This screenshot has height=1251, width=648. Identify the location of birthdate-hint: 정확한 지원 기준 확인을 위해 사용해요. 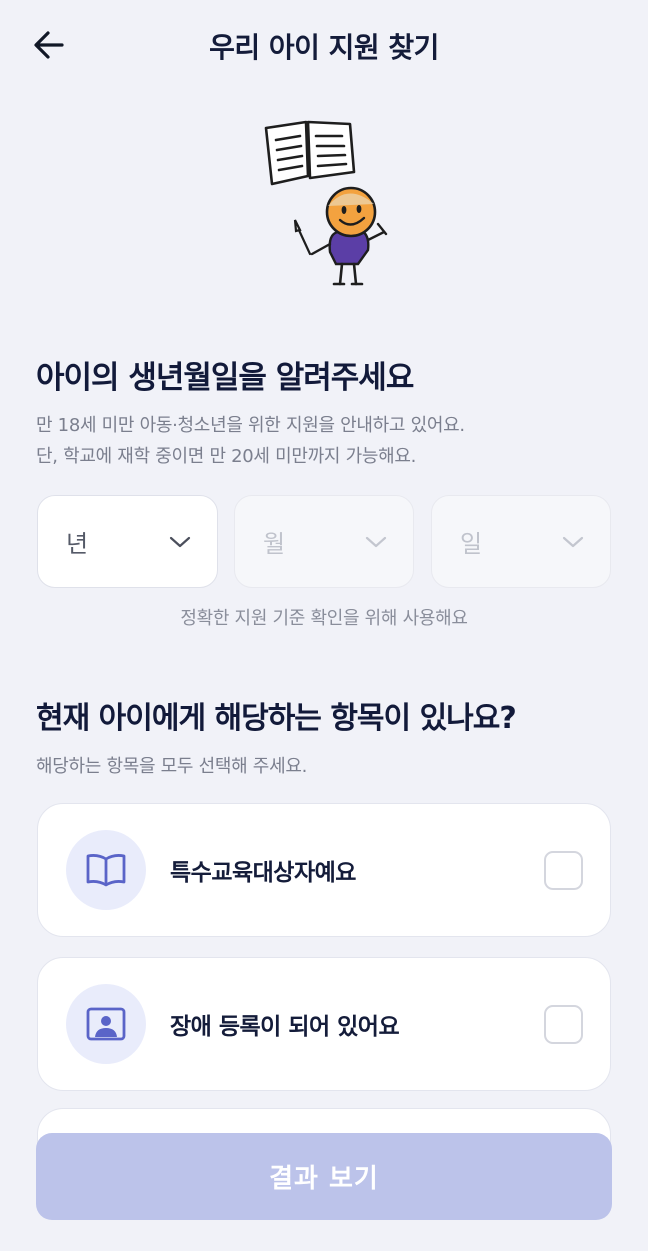
(324, 618).